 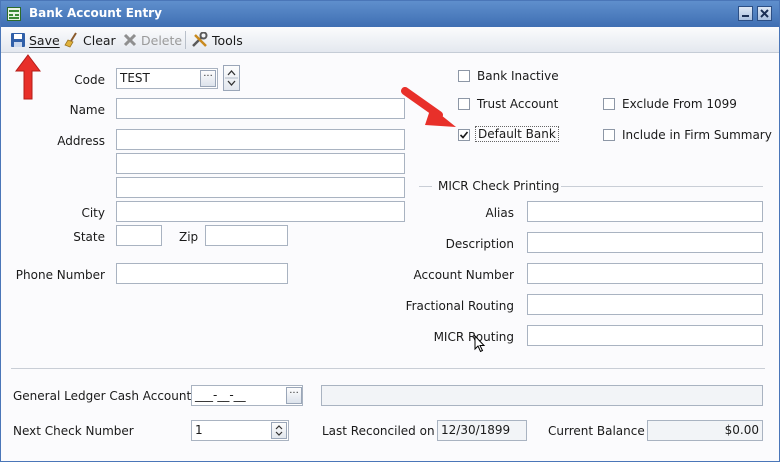 I want to click on address-label: Address, so click(x=81, y=141).